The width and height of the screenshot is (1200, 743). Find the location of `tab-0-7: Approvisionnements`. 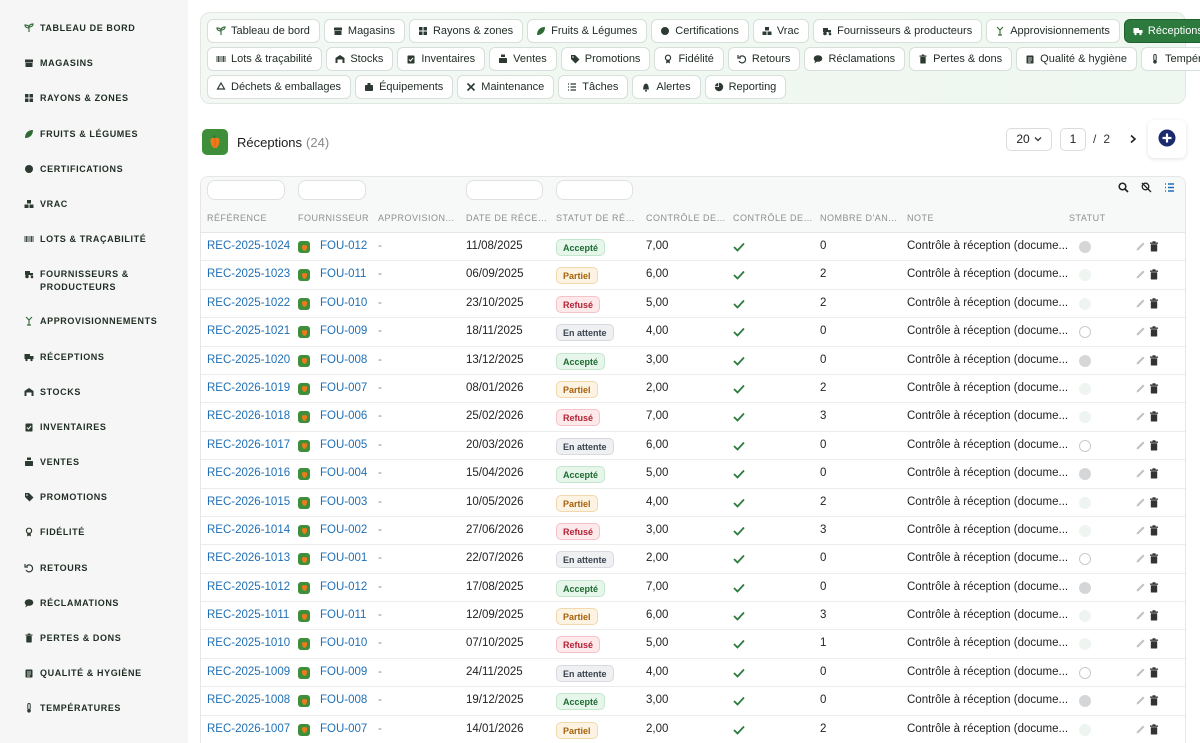

tab-0-7: Approvisionnements is located at coordinates (1053, 31).